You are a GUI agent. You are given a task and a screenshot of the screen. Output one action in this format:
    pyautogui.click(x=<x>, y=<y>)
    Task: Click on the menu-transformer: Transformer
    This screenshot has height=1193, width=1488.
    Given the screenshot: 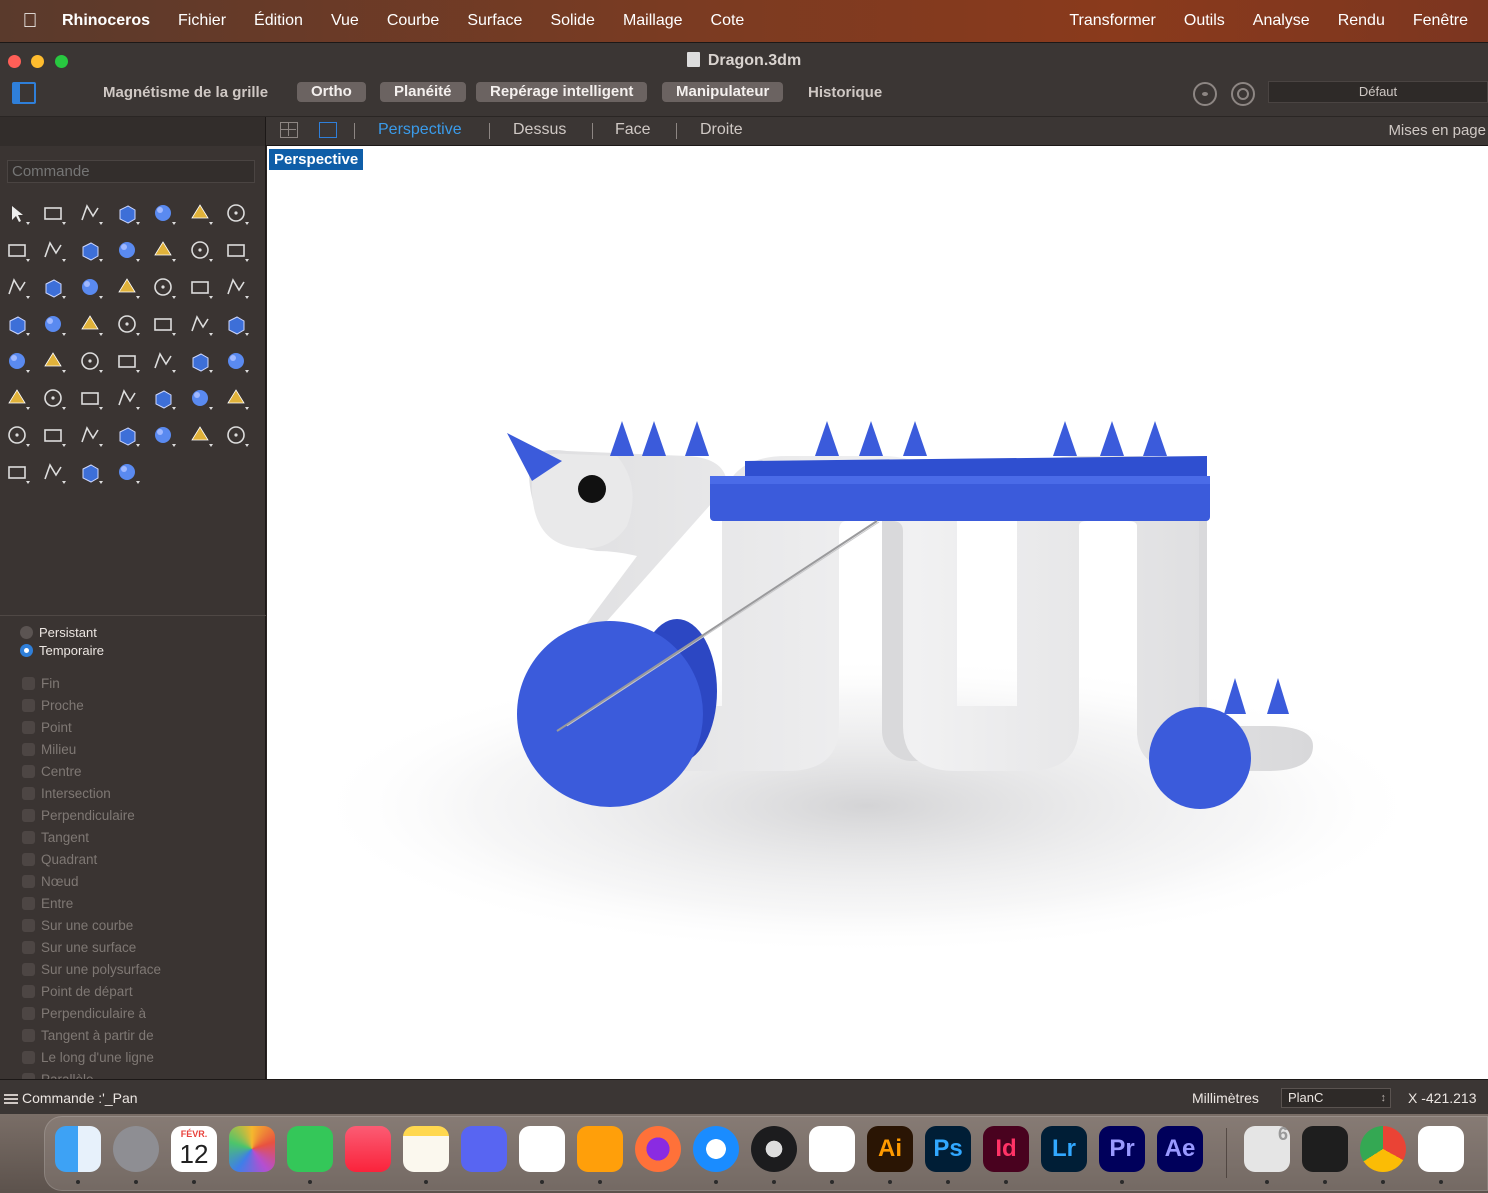 What is the action you would take?
    pyautogui.click(x=1112, y=21)
    